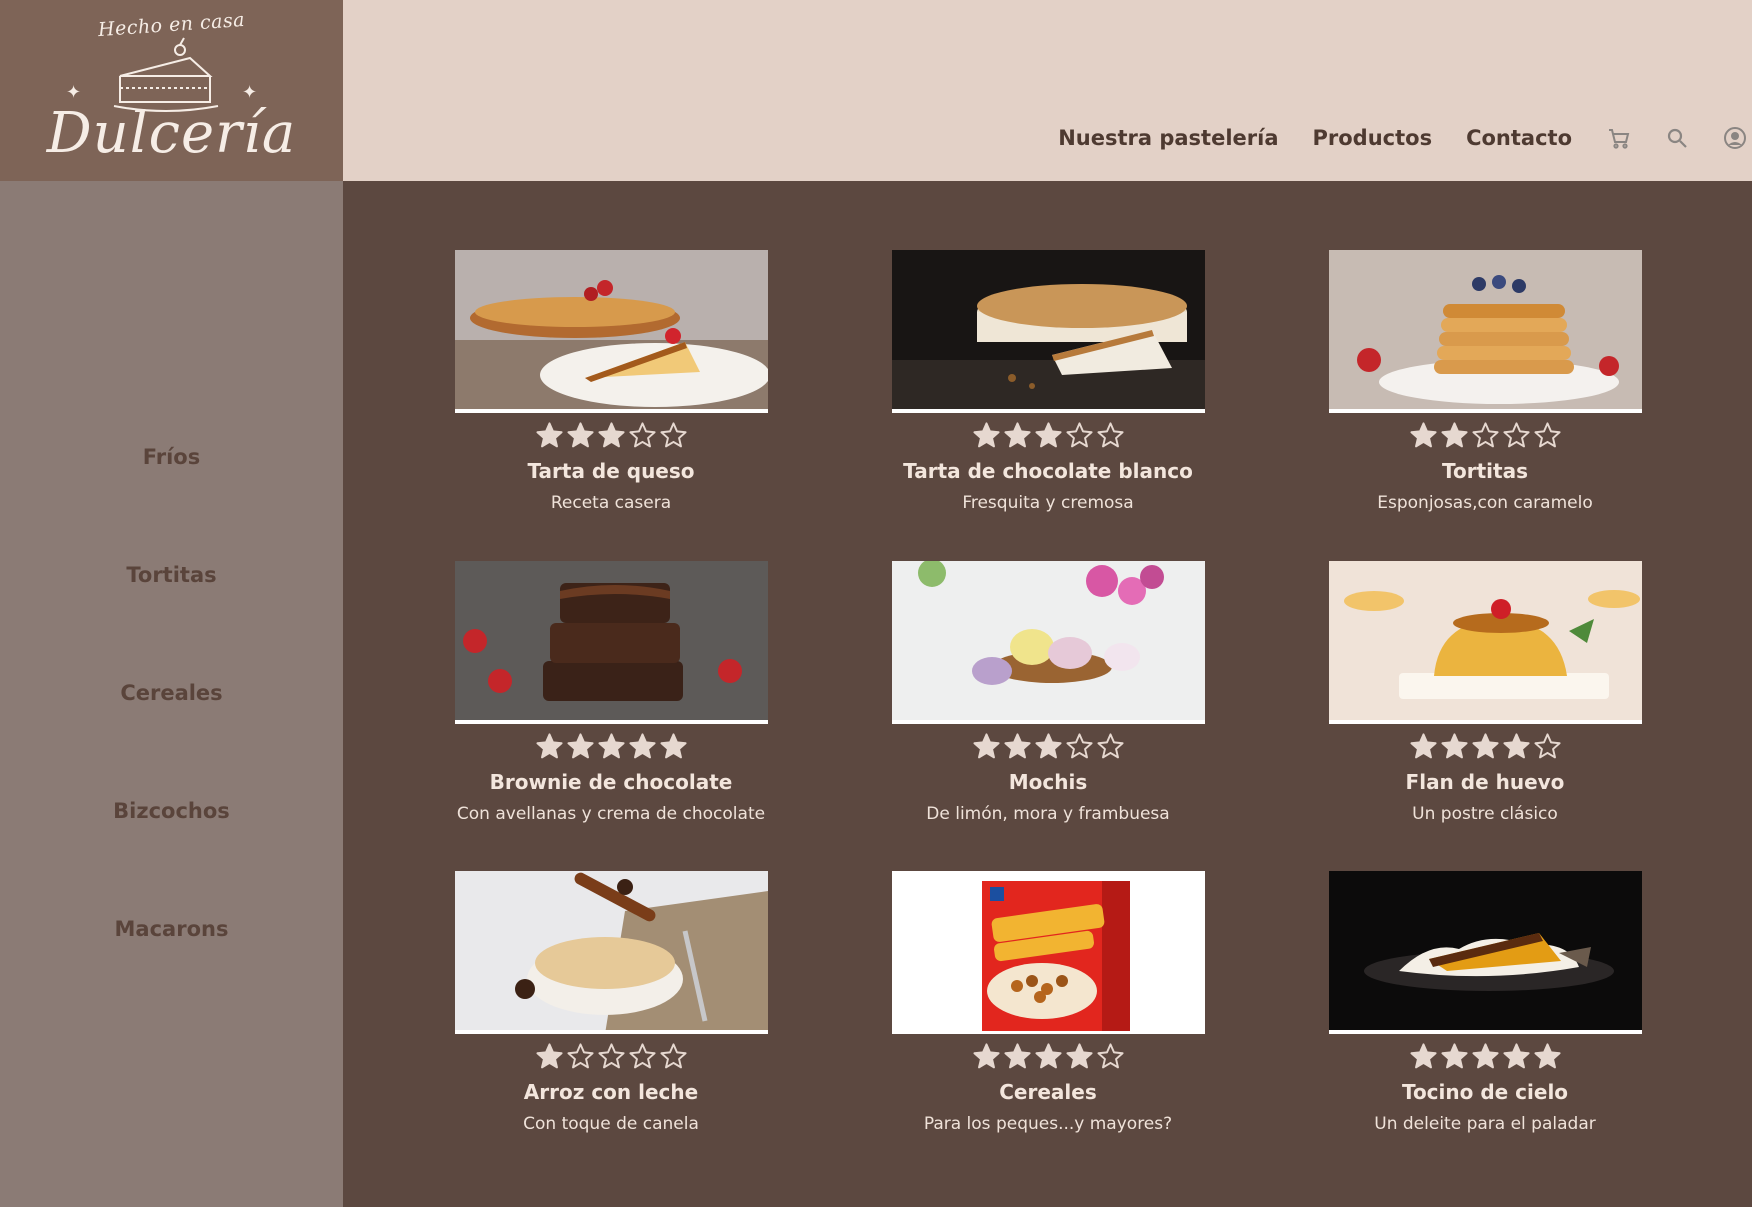 The image size is (1752, 1207). I want to click on category-cereales: Cereales, so click(171, 693).